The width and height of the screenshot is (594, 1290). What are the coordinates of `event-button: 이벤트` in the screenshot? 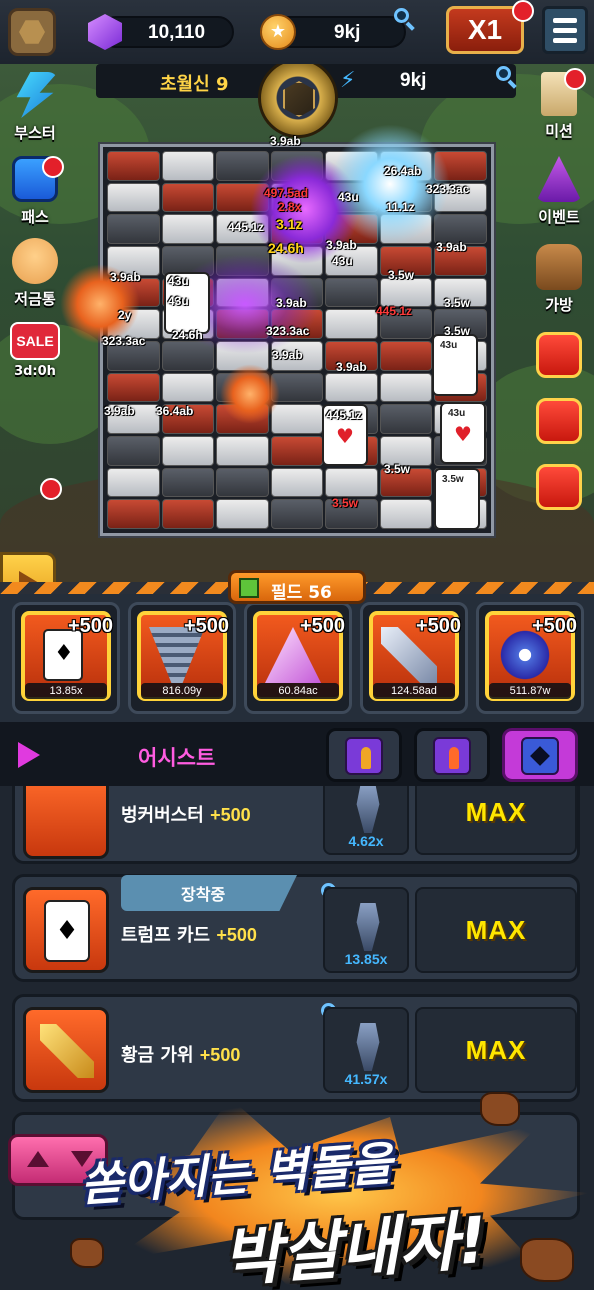 It's located at (559, 191).